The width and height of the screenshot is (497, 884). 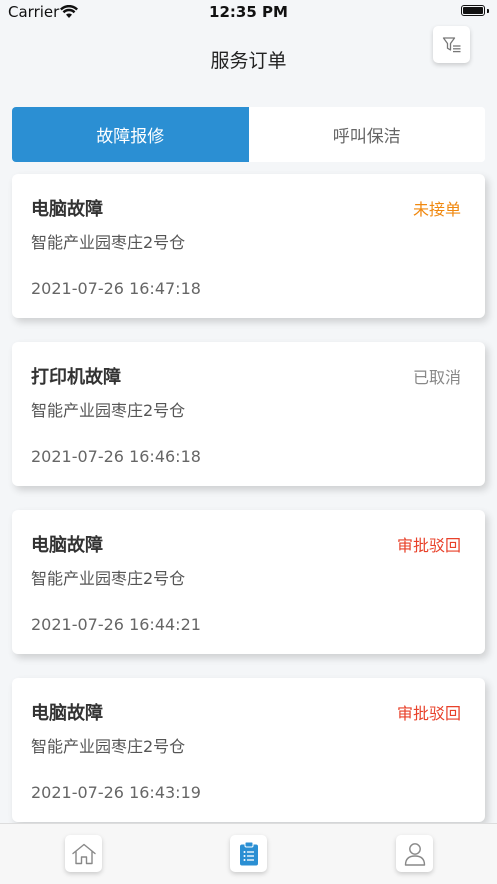 What do you see at coordinates (130, 134) in the screenshot?
I see `tab-repair: 故障报修` at bounding box center [130, 134].